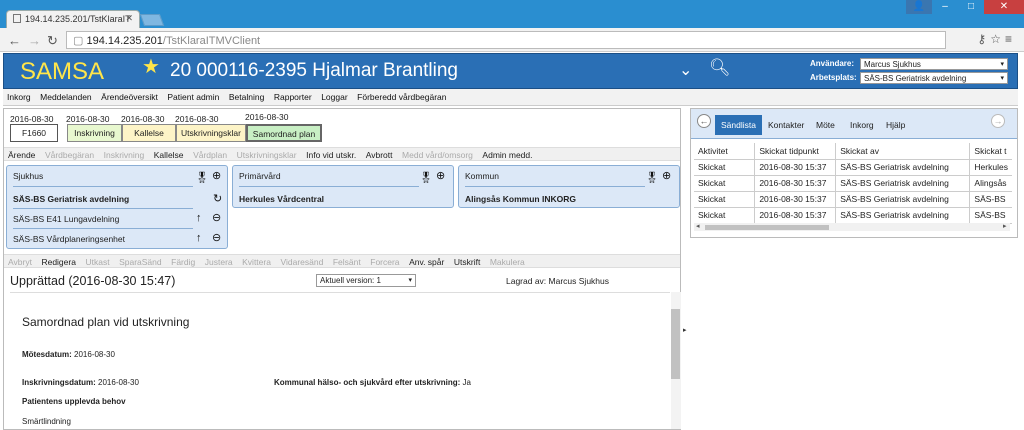  I want to click on card-item: Alingsås Kommun INKORG, so click(520, 199).